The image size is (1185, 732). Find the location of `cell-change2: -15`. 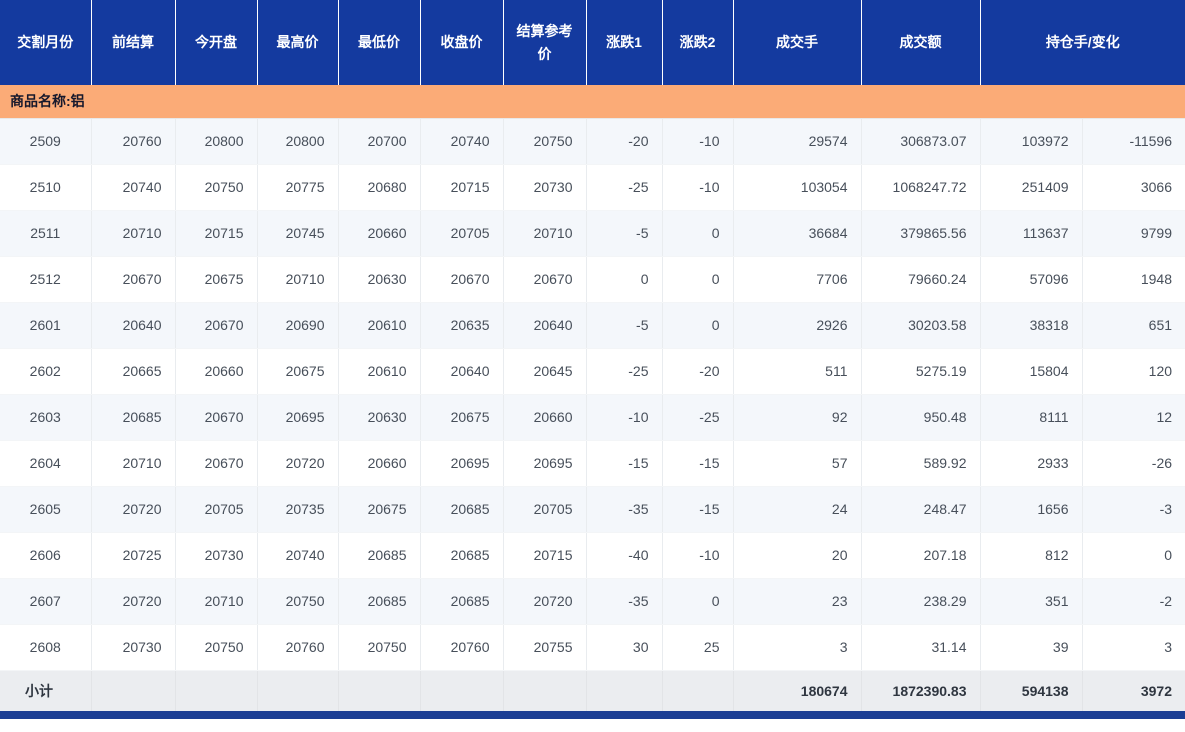

cell-change2: -15 is located at coordinates (698, 463).